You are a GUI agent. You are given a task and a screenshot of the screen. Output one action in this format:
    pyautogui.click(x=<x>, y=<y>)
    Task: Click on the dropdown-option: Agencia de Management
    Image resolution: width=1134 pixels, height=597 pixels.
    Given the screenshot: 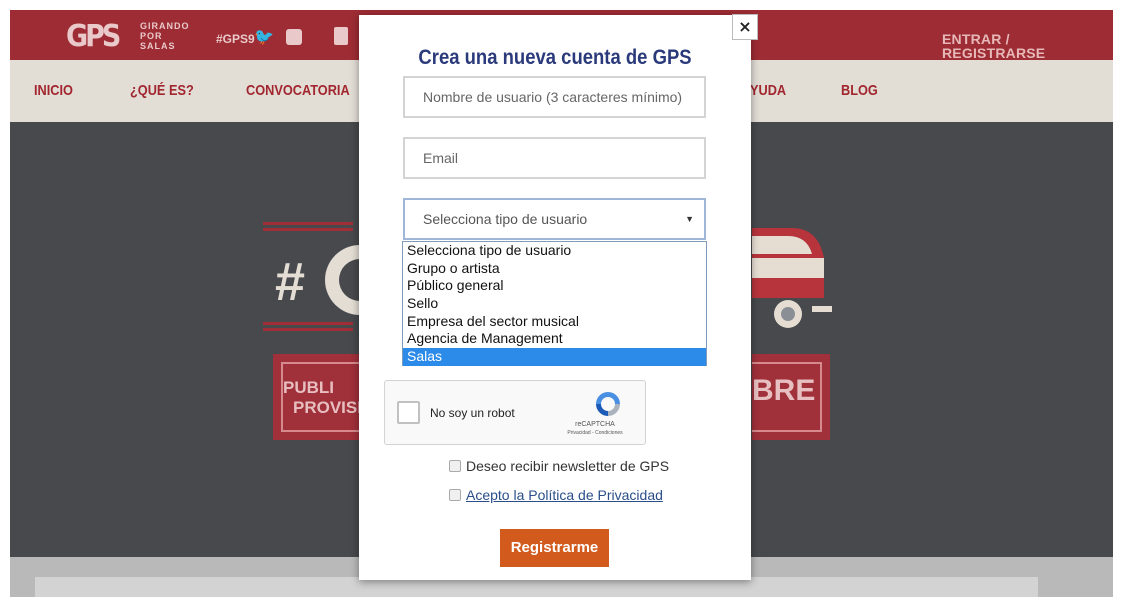 What is the action you would take?
    pyautogui.click(x=554, y=339)
    